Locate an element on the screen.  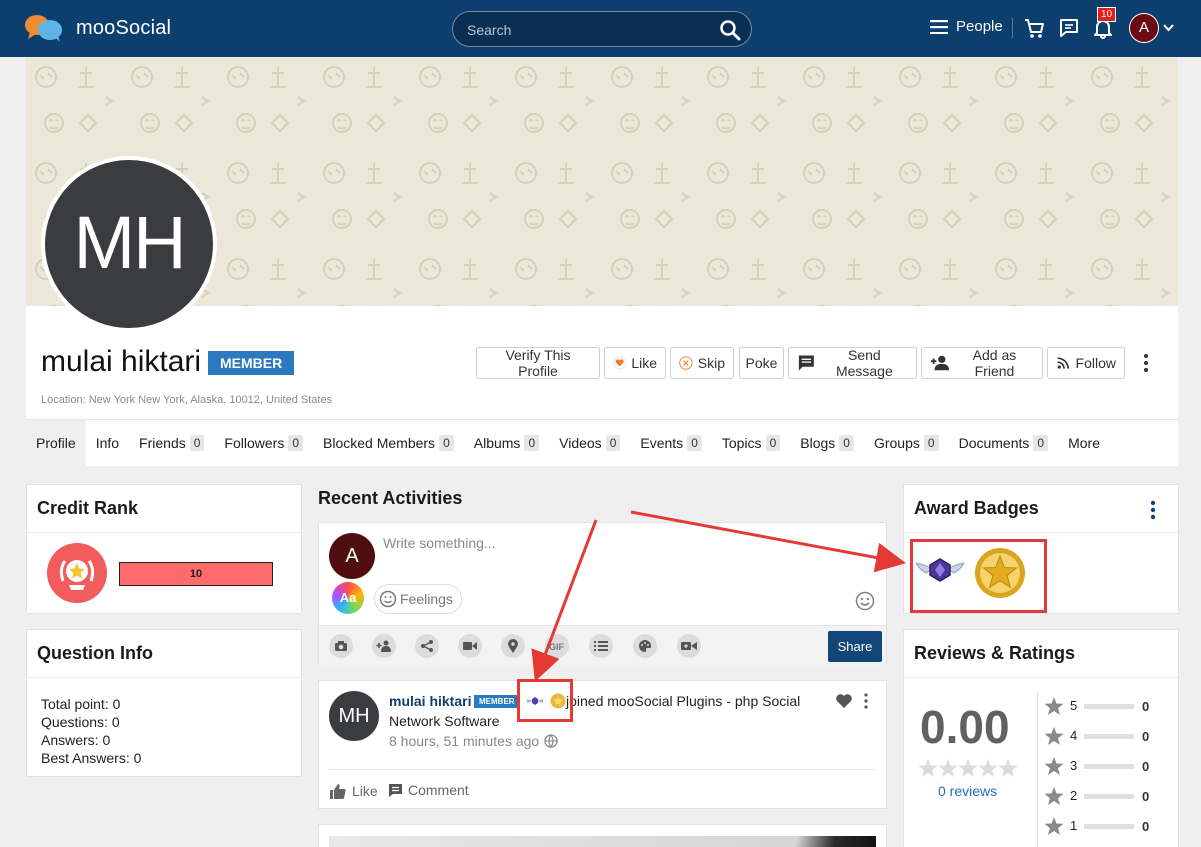
heart-icon is located at coordinates (844, 701).